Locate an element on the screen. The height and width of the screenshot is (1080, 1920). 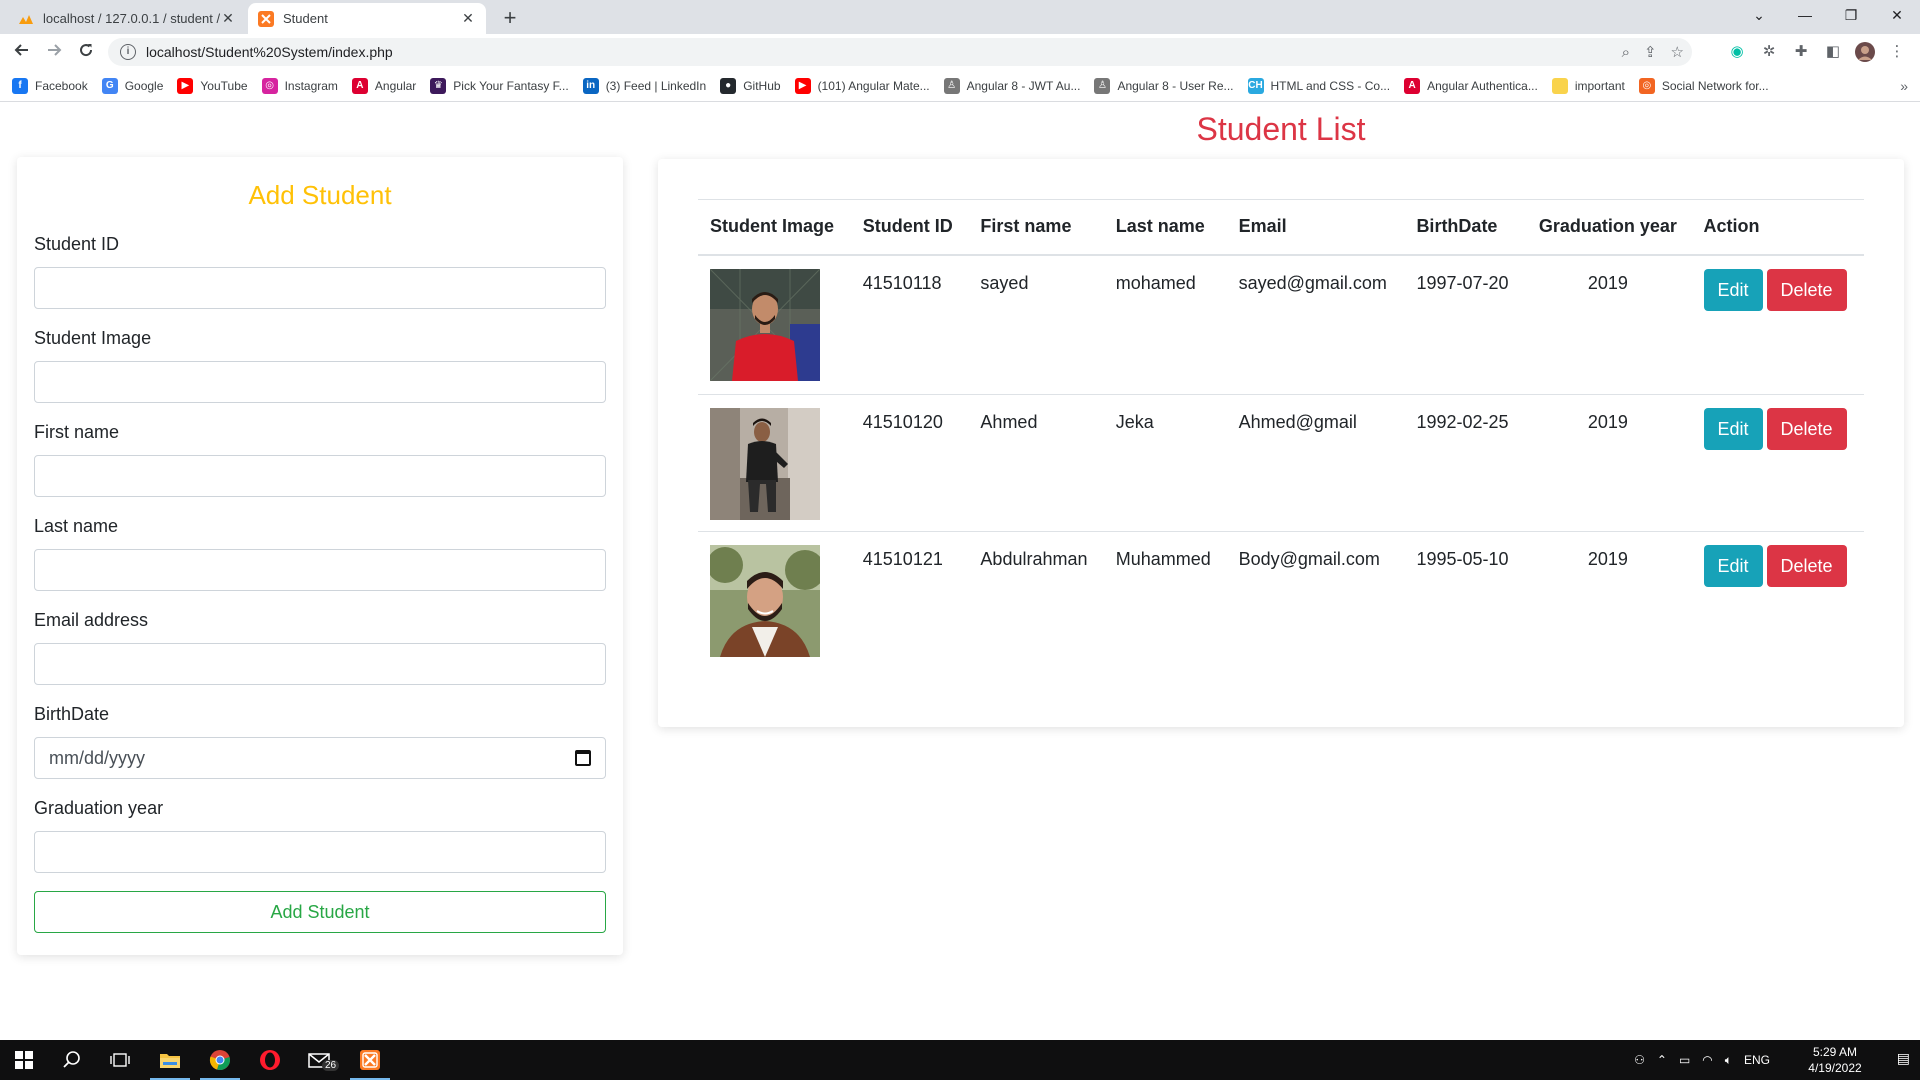
reload-button is located at coordinates (86, 52).